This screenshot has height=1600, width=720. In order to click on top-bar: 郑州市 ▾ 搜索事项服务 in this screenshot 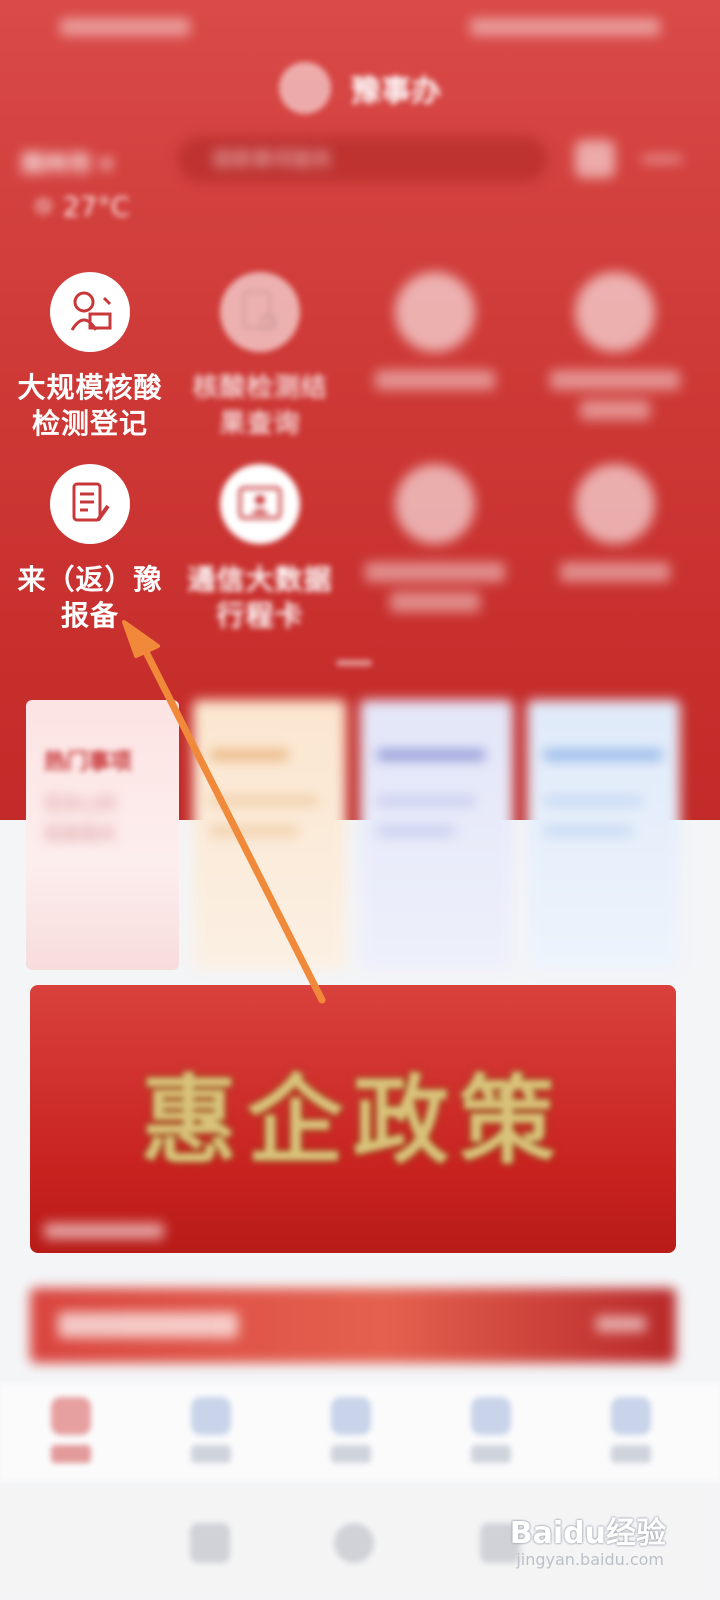, I will do `click(360, 160)`.